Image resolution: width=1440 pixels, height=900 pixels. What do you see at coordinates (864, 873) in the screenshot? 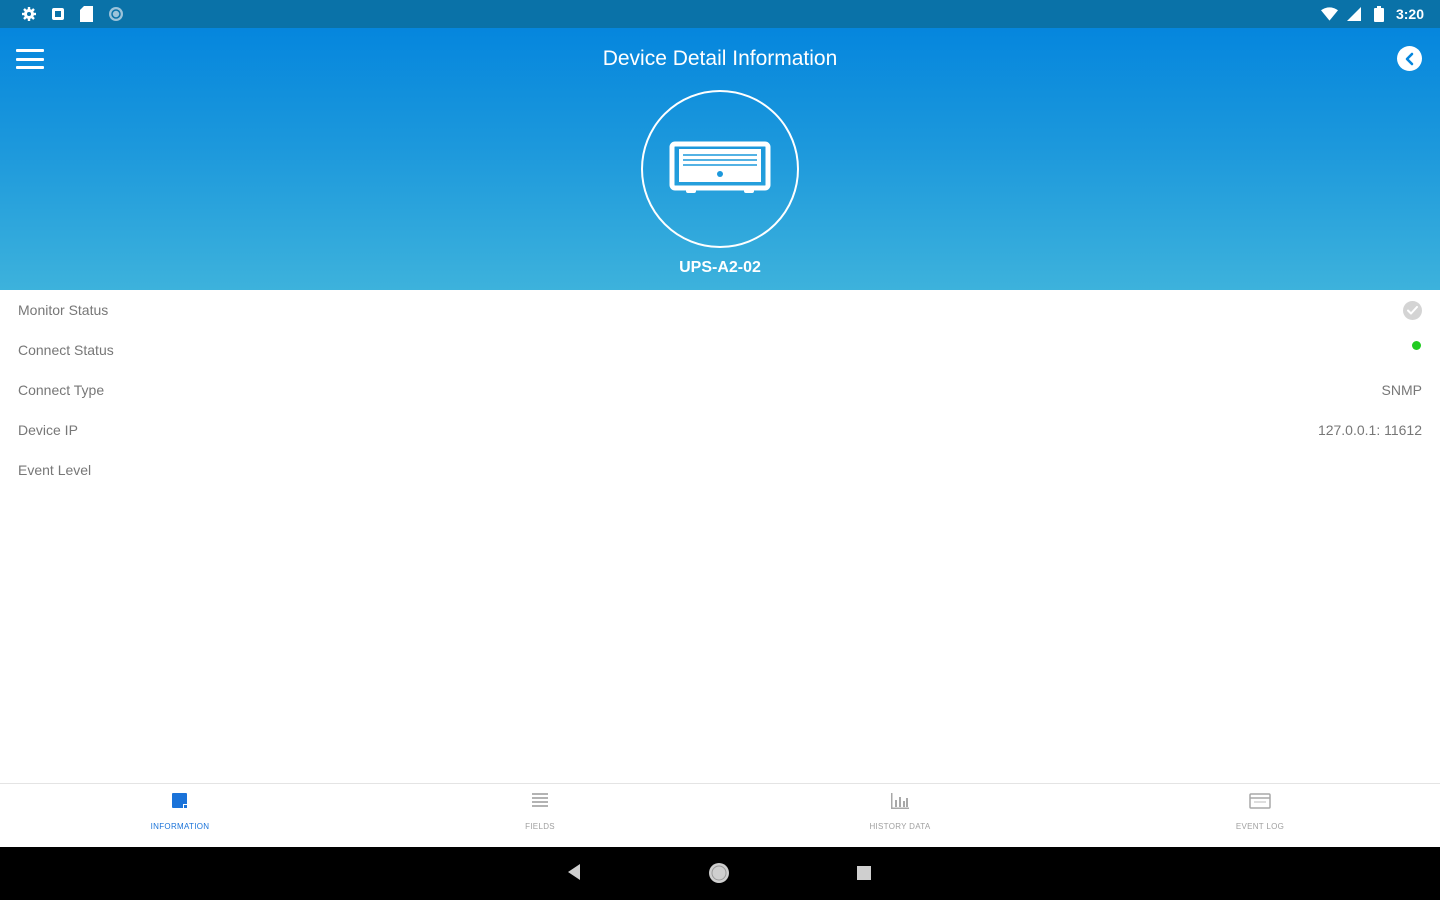
I see `recents-square-icon` at bounding box center [864, 873].